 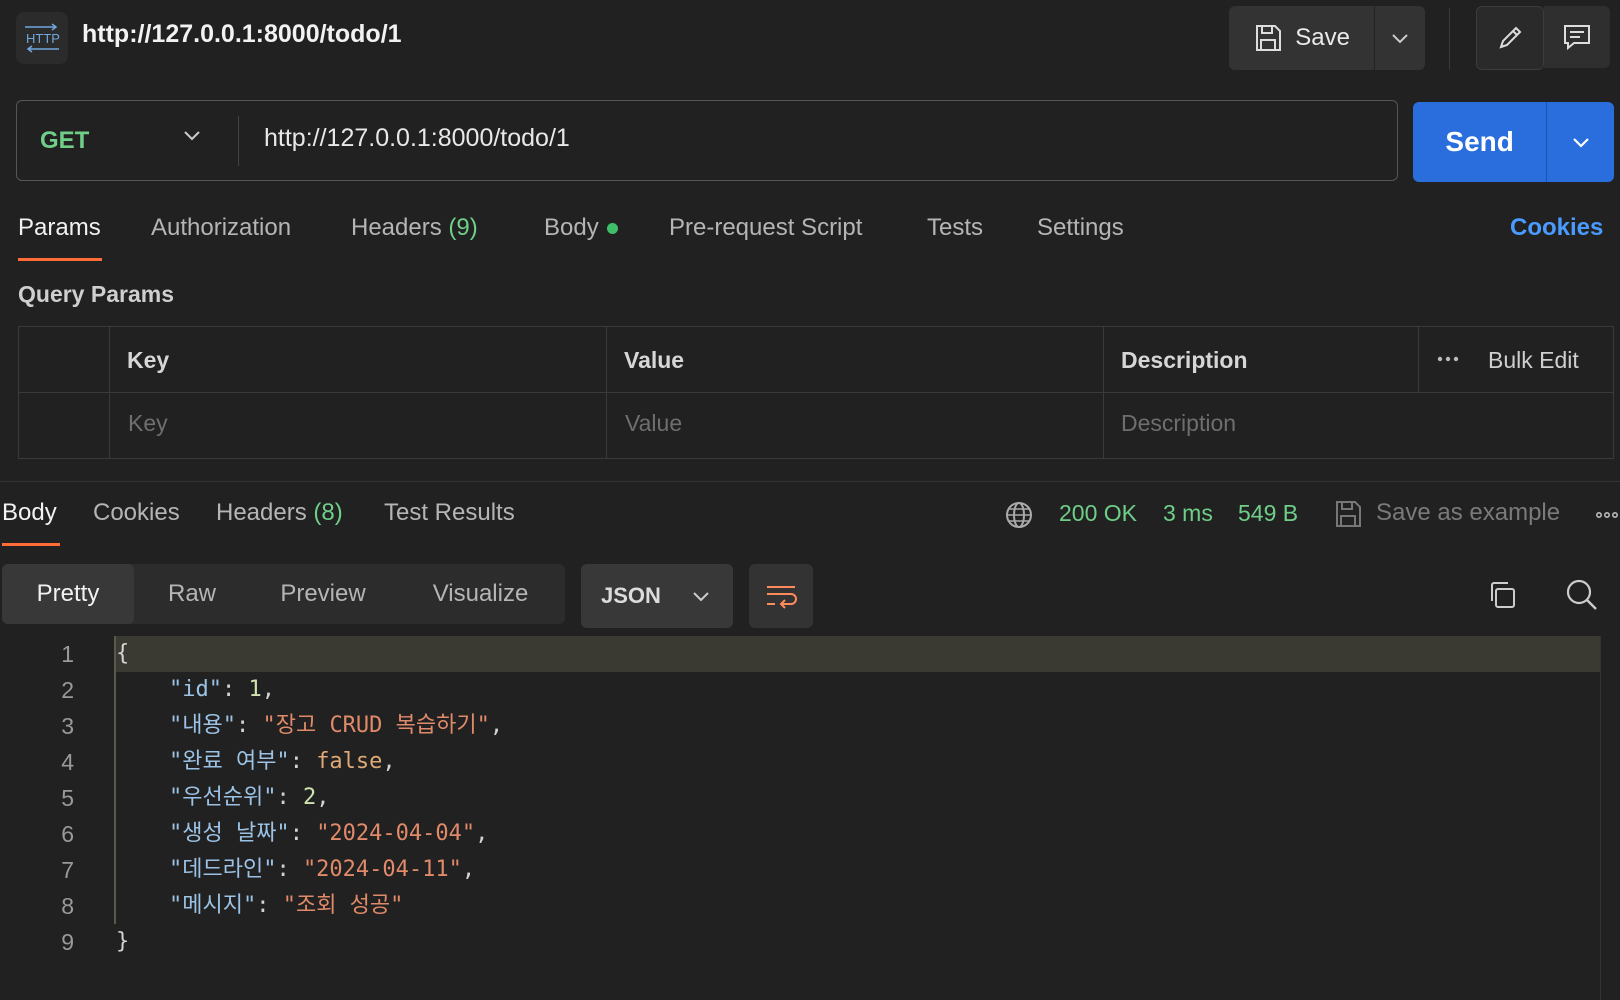 I want to click on save-as-example-button: Save as example, so click(x=1468, y=513).